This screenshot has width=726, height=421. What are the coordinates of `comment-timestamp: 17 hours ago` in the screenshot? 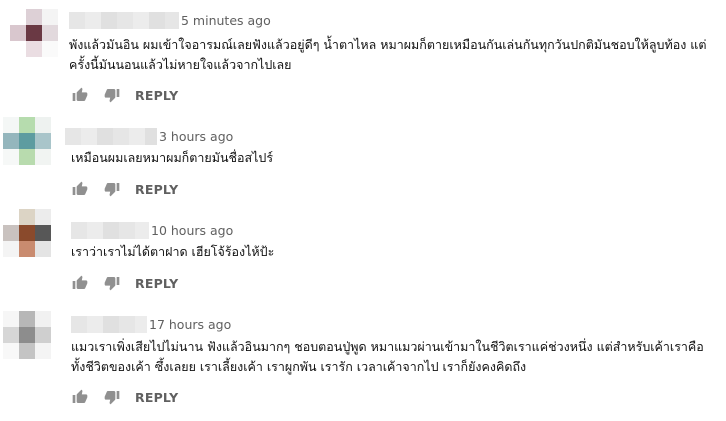 It's located at (190, 324).